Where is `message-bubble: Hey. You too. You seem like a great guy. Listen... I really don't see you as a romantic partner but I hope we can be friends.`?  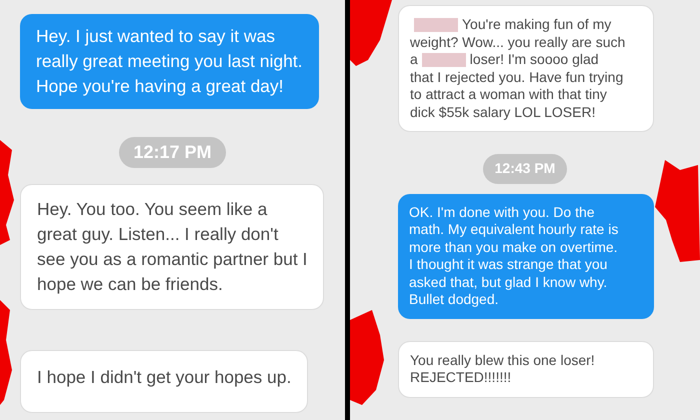
message-bubble: Hey. You too. You seem like a great guy. Listen... I really don't see you as a romantic partner but I hope we can be friends. is located at coordinates (172, 247).